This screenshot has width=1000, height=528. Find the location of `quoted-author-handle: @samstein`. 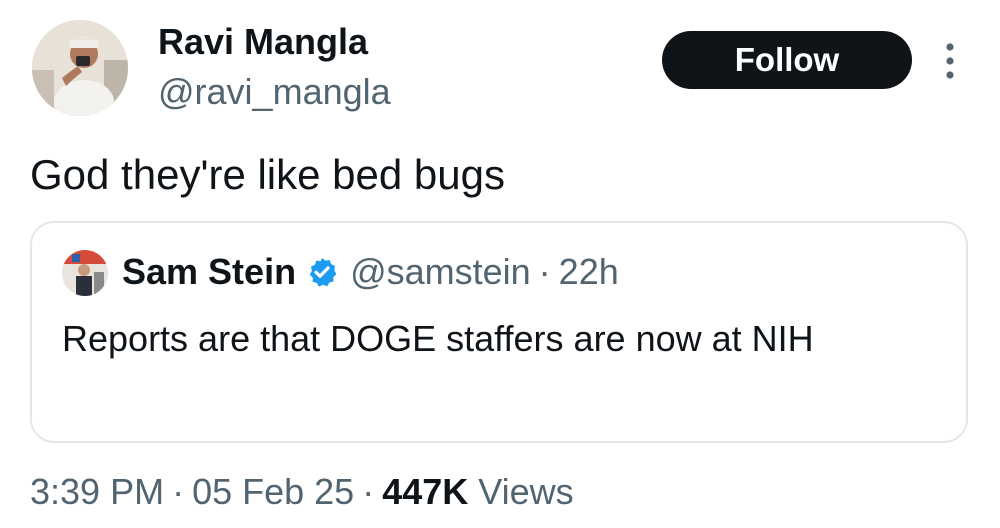

quoted-author-handle: @samstein is located at coordinates (440, 272).